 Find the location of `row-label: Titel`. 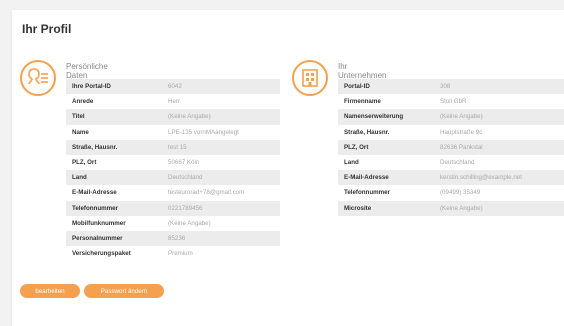

row-label: Titel is located at coordinates (78, 117).